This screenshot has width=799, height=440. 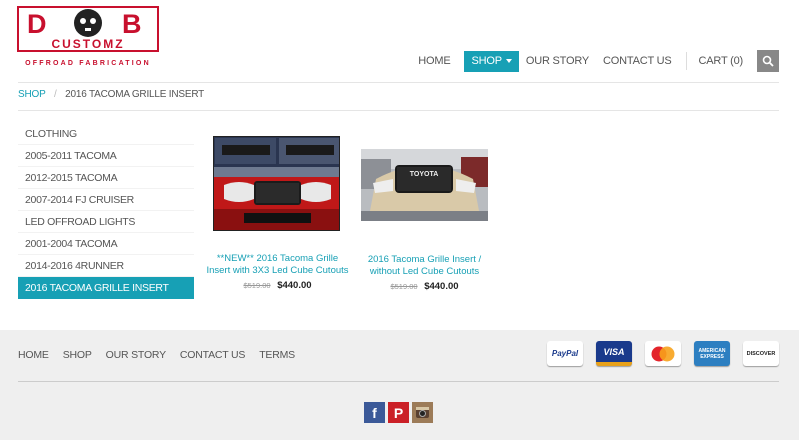 I want to click on footer-link-home: HOME, so click(x=33, y=355).